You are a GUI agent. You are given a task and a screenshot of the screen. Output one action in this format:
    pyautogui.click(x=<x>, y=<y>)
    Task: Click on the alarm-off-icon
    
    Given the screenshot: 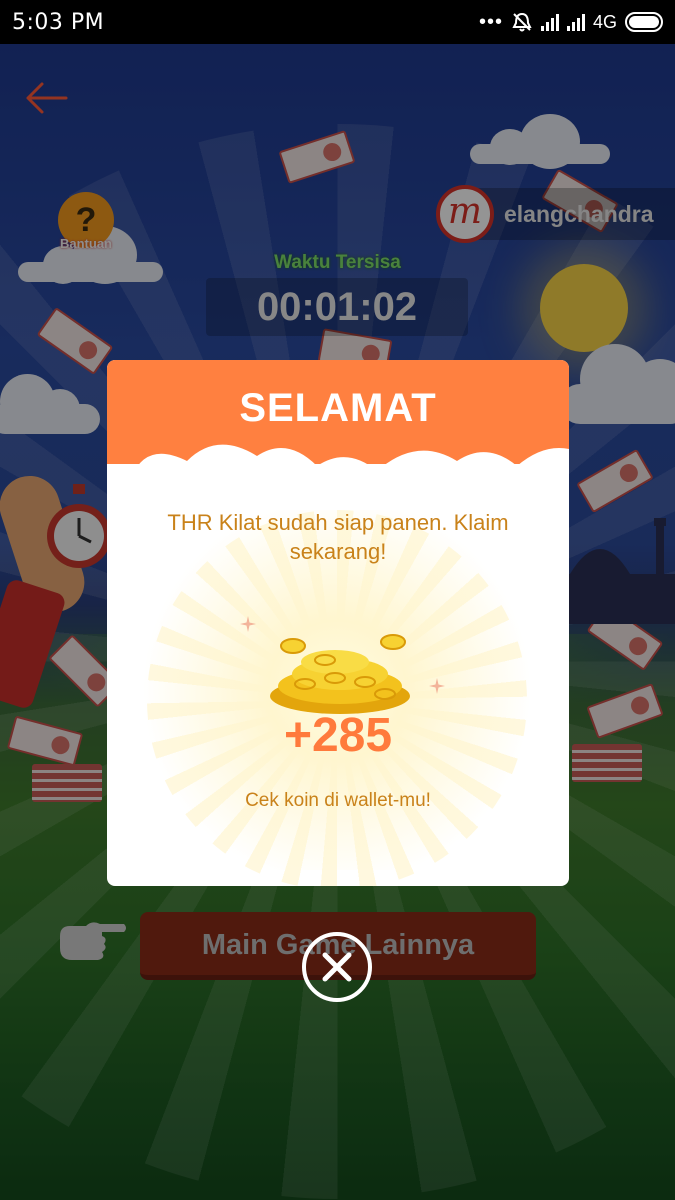 What is the action you would take?
    pyautogui.click(x=522, y=22)
    